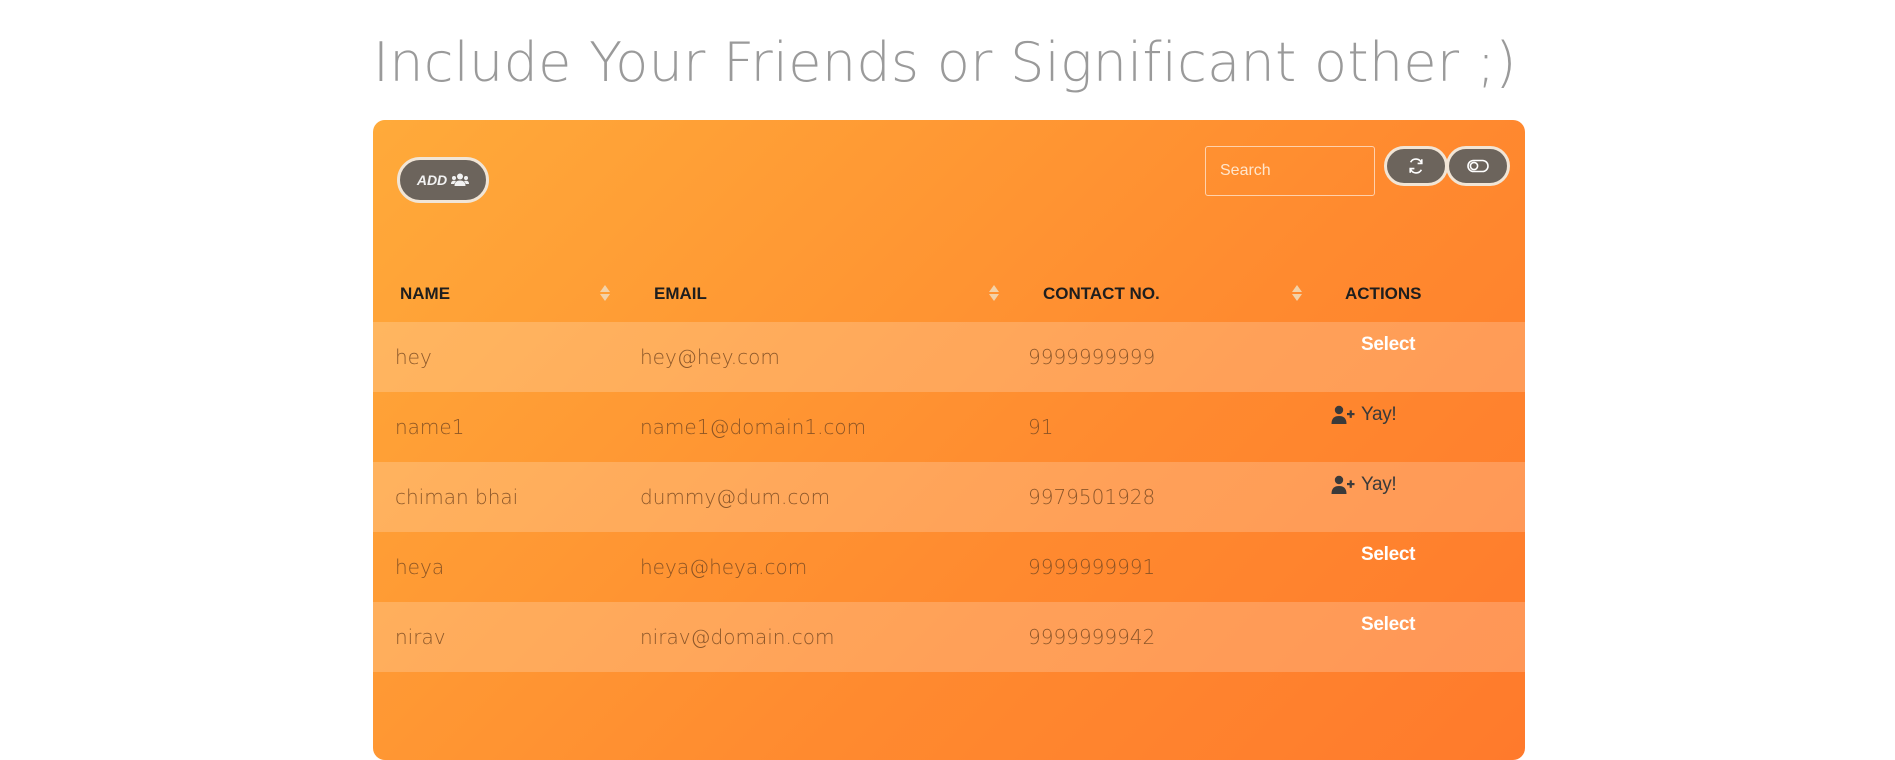 The width and height of the screenshot is (1895, 760). What do you see at coordinates (420, 567) in the screenshot?
I see `cell-name: heya` at bounding box center [420, 567].